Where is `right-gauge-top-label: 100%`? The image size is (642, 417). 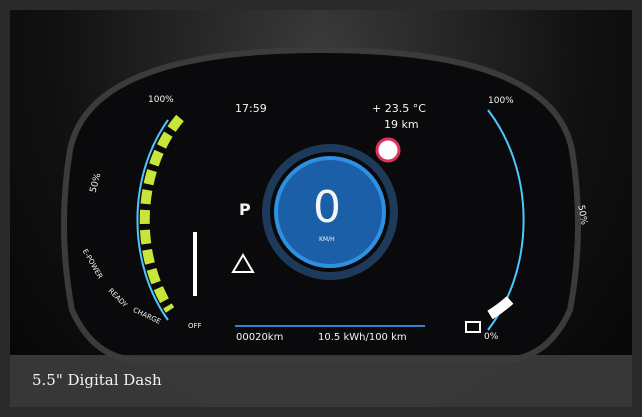 right-gauge-top-label: 100% is located at coordinates (501, 101).